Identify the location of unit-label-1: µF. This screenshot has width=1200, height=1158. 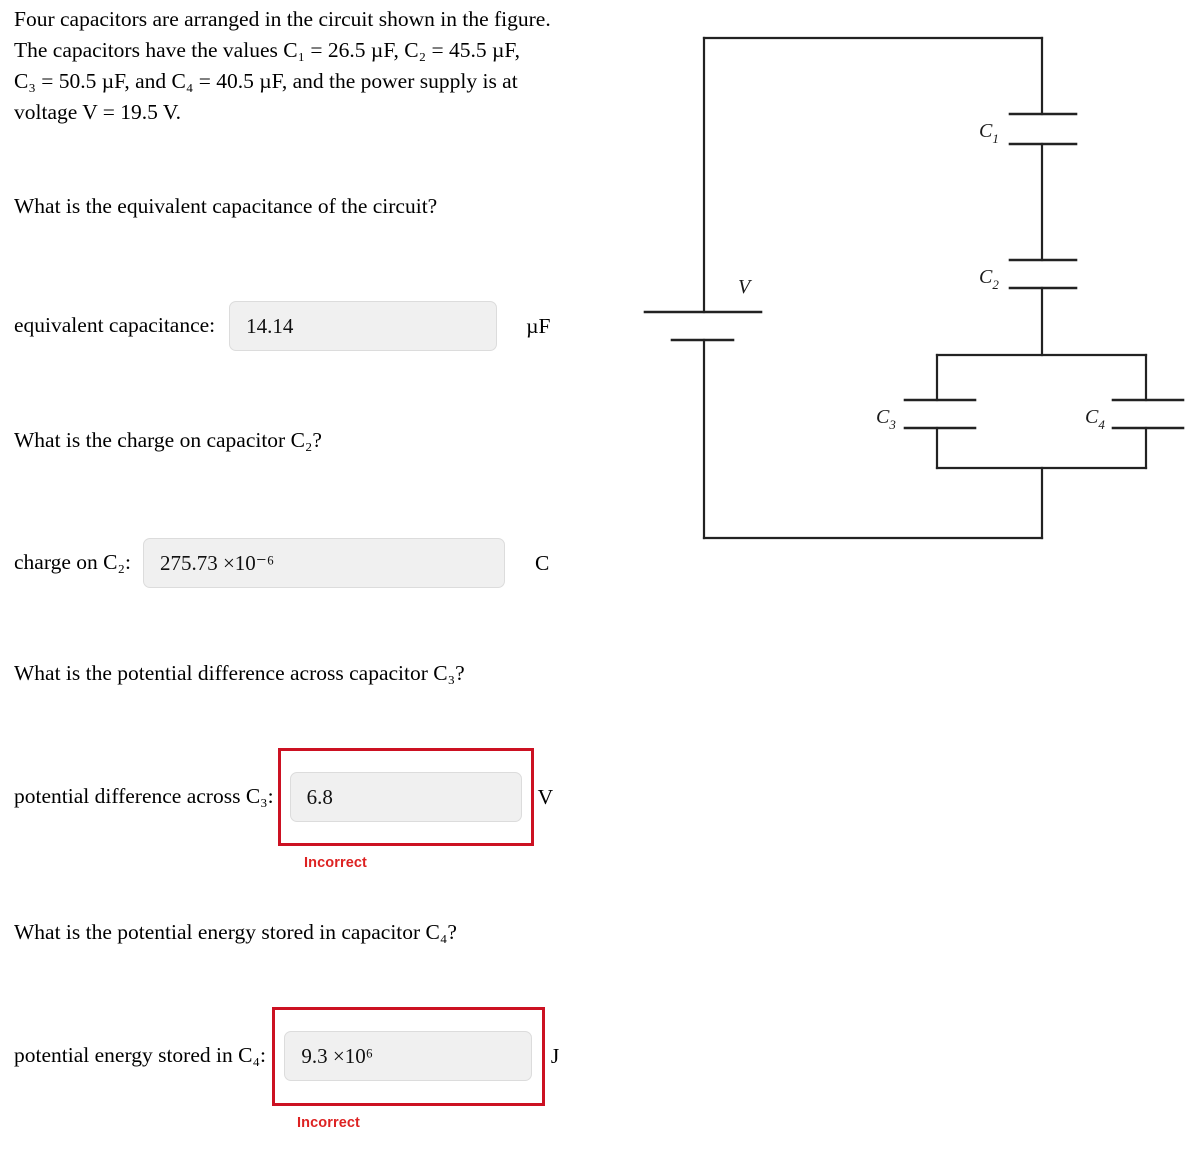
(538, 325).